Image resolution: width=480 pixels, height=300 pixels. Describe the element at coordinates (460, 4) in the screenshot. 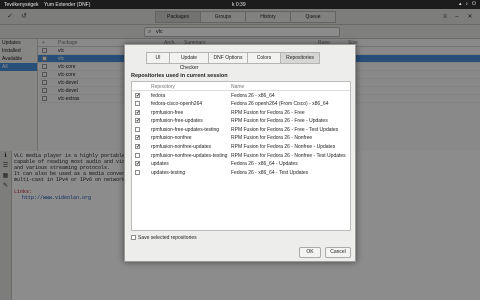

I see `network-icon: ▴` at that location.